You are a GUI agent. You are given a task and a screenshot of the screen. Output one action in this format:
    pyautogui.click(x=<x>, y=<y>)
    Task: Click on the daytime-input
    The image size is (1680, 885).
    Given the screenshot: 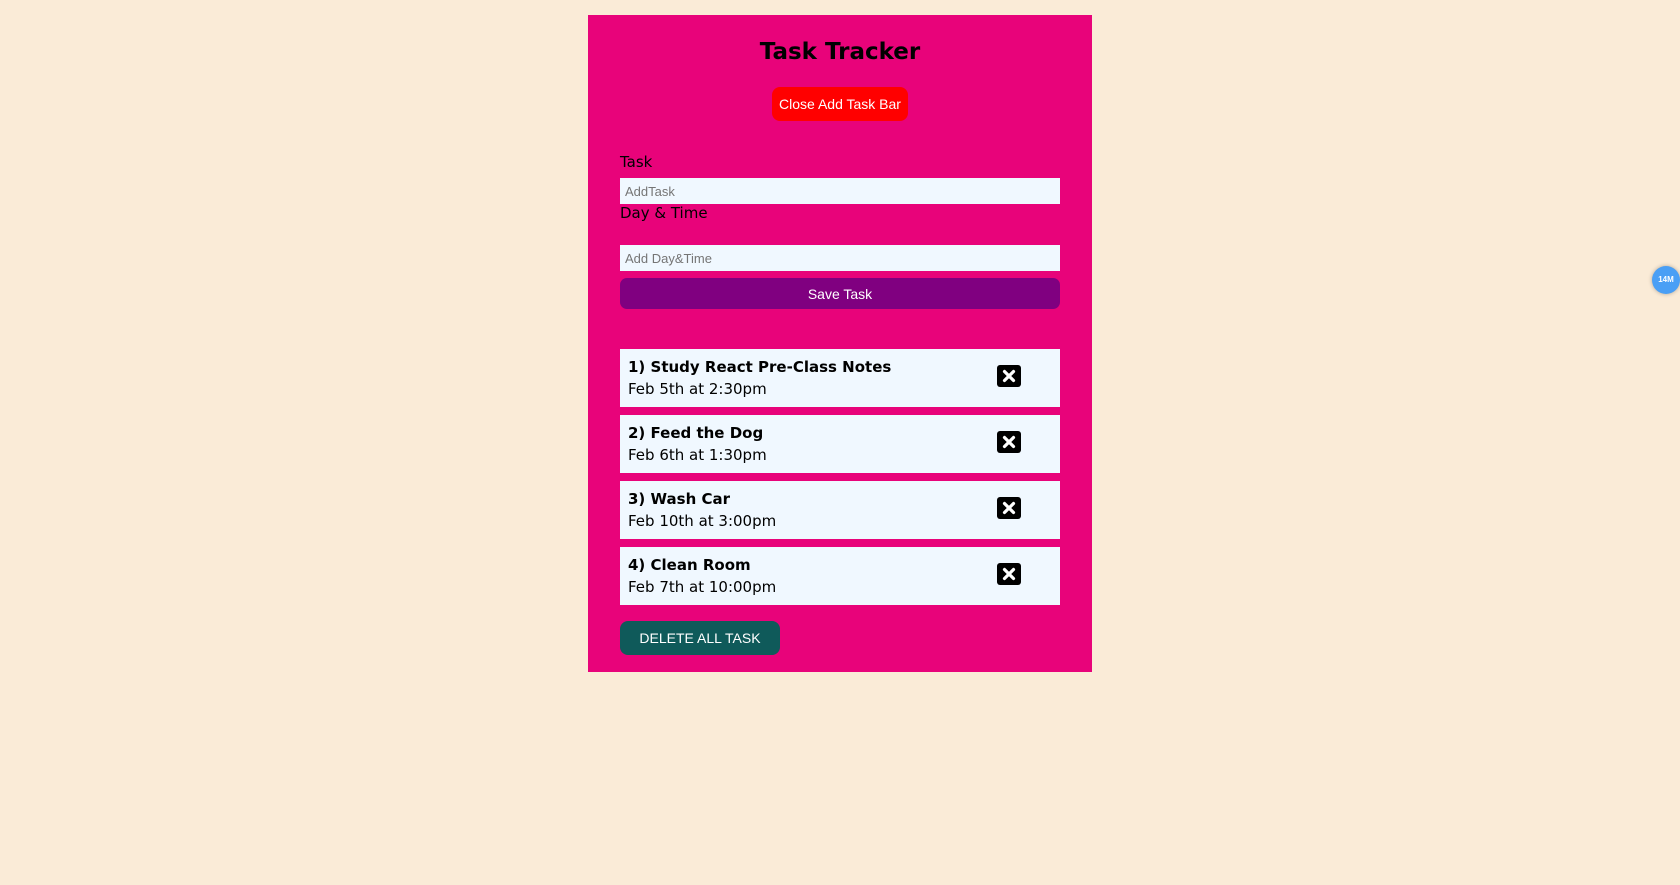 What is the action you would take?
    pyautogui.click(x=840, y=258)
    